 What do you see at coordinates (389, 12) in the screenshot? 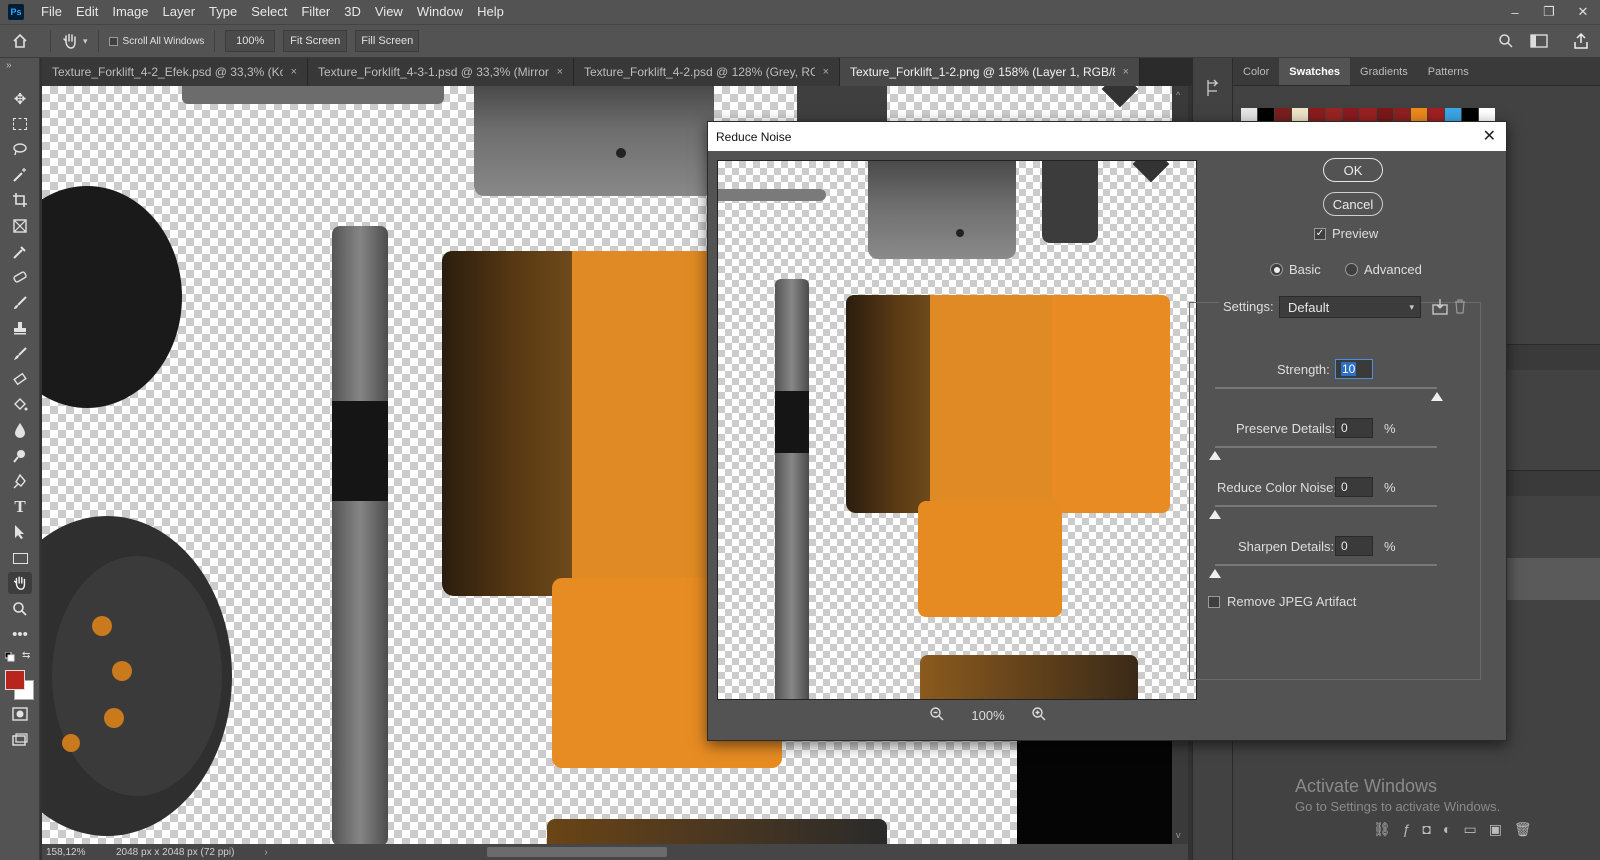
I see `menu-view: View` at bounding box center [389, 12].